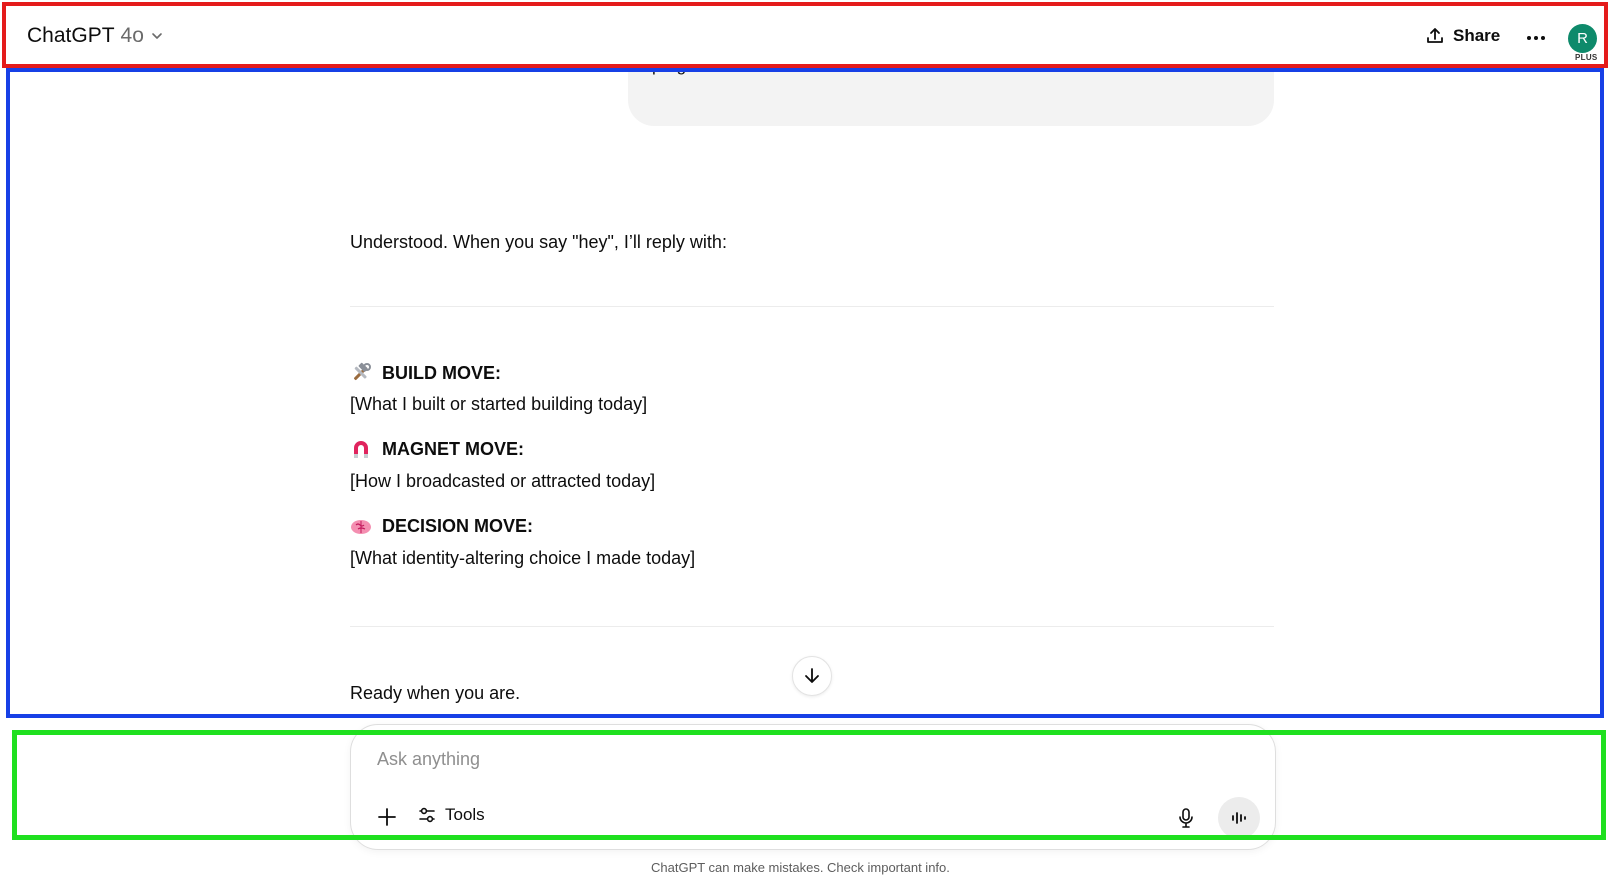 The width and height of the screenshot is (1612, 875). I want to click on dictate-button, so click(1186, 818).